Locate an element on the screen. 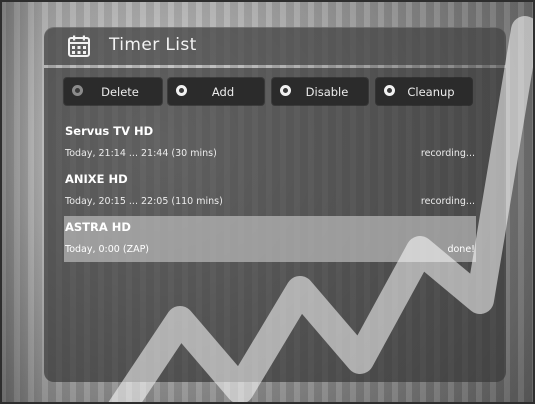  timer-list-header: Timer List is located at coordinates (275, 46).